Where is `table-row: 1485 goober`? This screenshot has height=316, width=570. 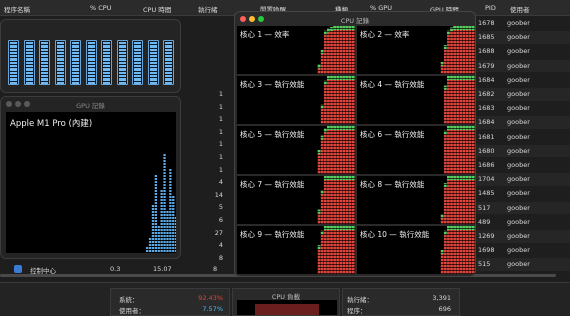
table-row: 1485 goober is located at coordinates (522, 193).